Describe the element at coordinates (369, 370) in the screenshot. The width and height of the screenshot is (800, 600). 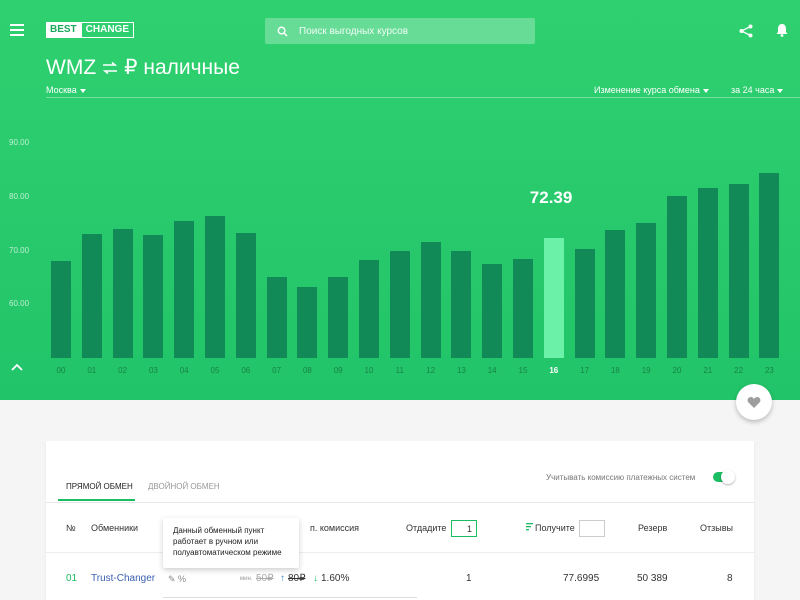
I see `x-tick-label: 10` at that location.